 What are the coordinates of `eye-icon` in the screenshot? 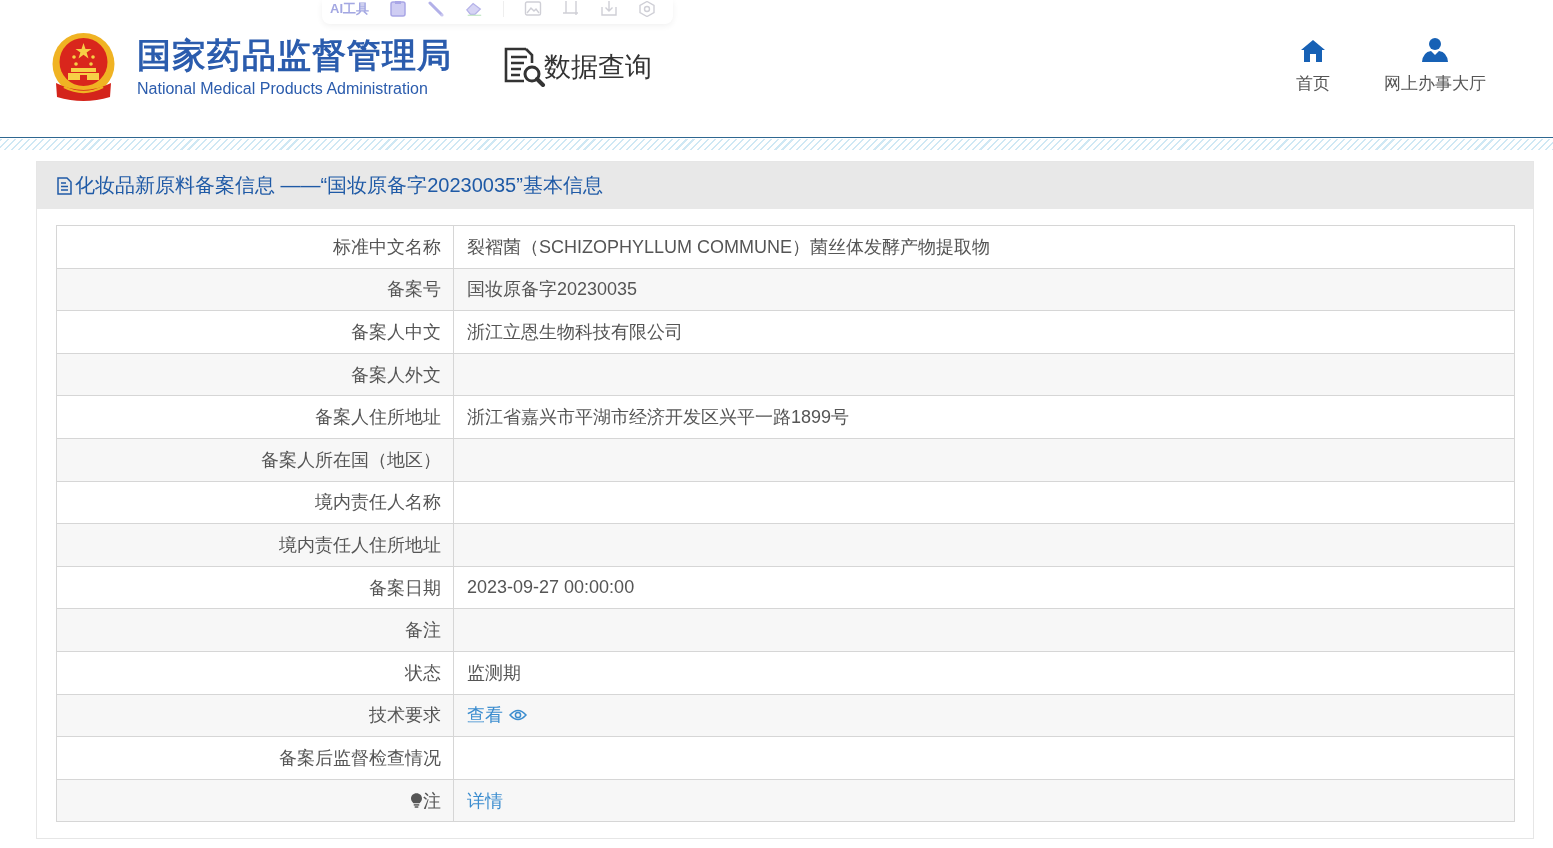 It's located at (518, 715).